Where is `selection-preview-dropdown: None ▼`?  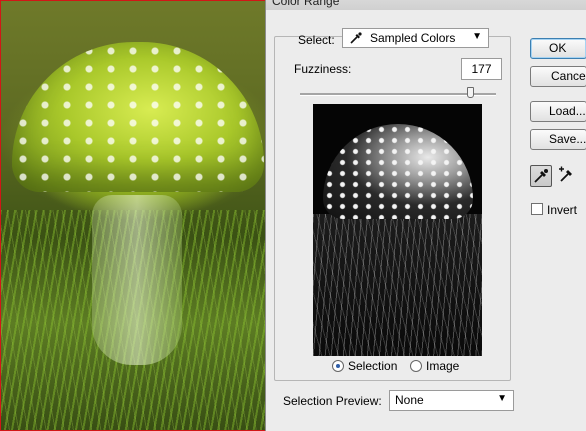
selection-preview-dropdown: None ▼ is located at coordinates (451, 400).